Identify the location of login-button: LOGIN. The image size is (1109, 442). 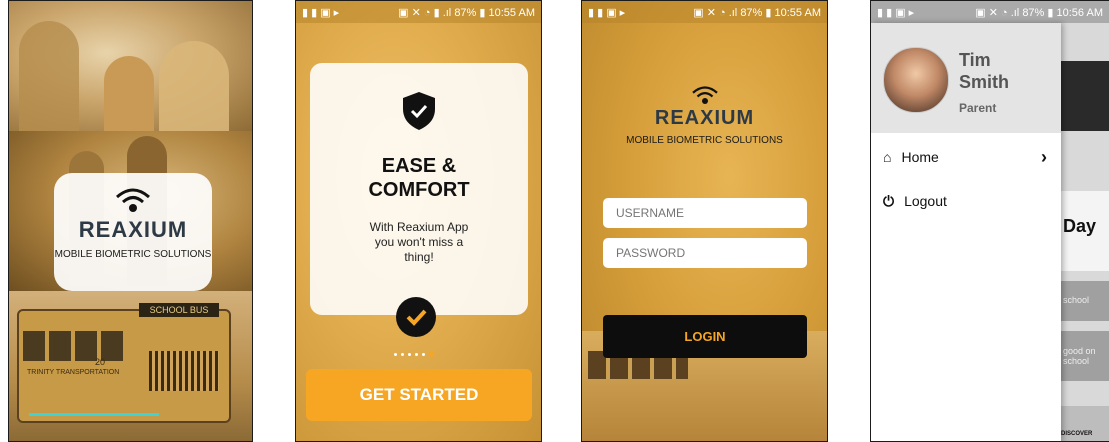
(705, 336).